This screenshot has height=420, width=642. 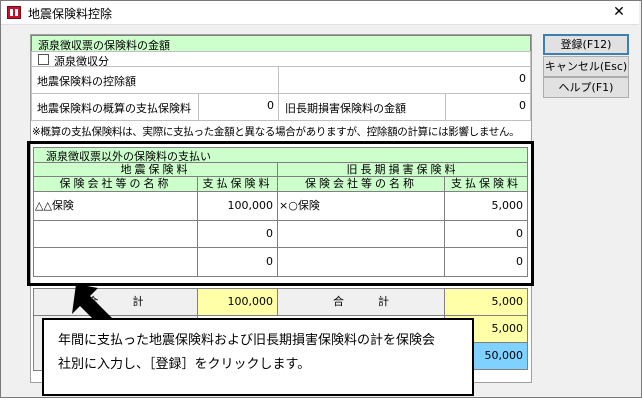 I want to click on quake-total-value: 100,000, so click(x=237, y=302).